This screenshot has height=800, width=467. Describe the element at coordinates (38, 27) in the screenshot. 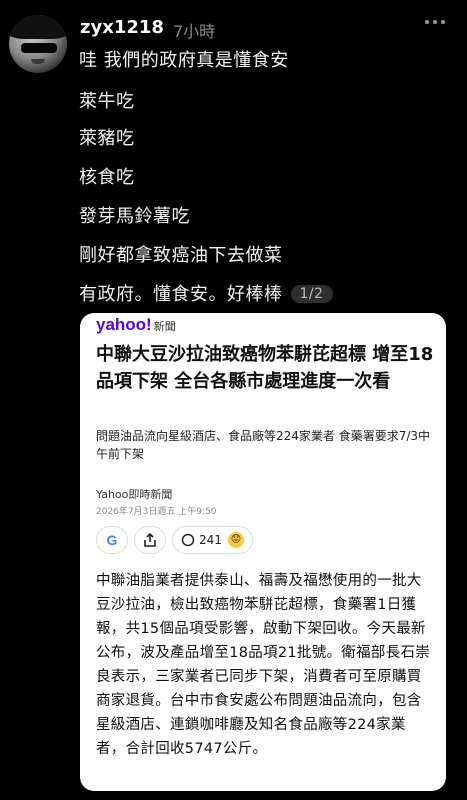

I see `avatar-hair` at that location.